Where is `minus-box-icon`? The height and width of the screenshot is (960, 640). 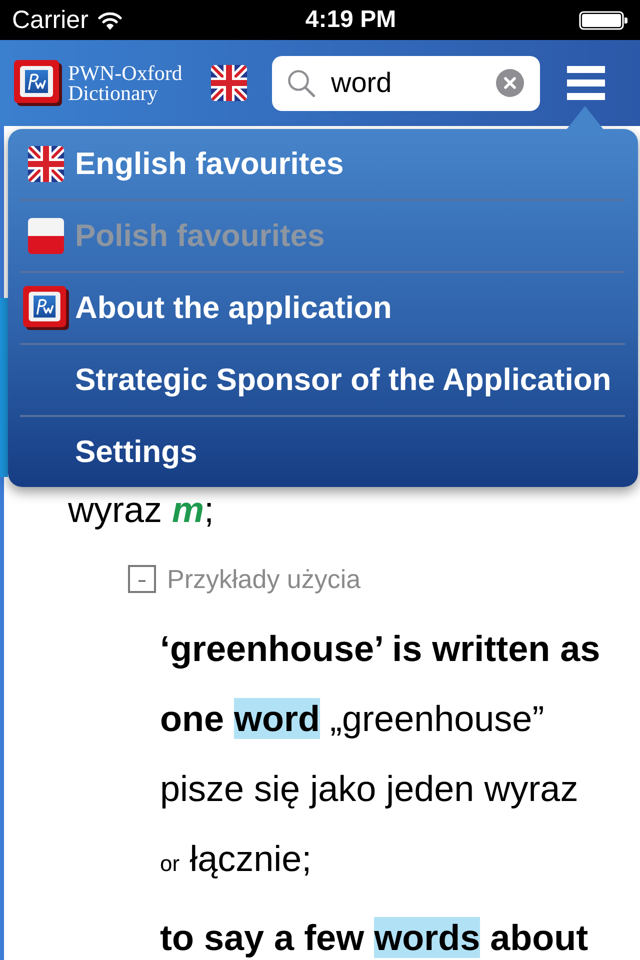
minus-box-icon is located at coordinates (142, 579).